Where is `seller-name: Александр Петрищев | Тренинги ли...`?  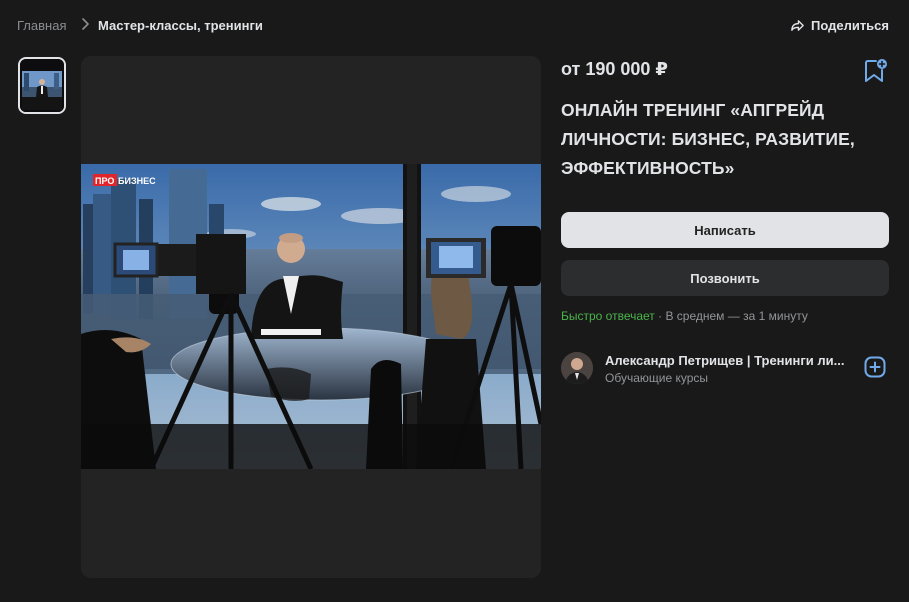
seller-name: Александр Петрищев | Тренинги ли... is located at coordinates (728, 360).